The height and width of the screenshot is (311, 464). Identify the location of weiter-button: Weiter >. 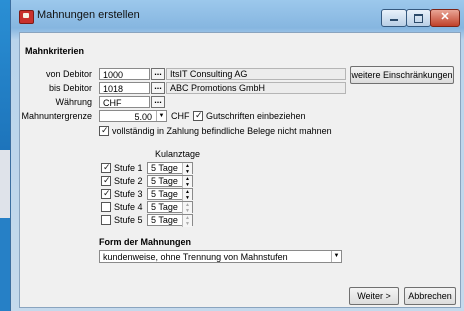
(374, 296).